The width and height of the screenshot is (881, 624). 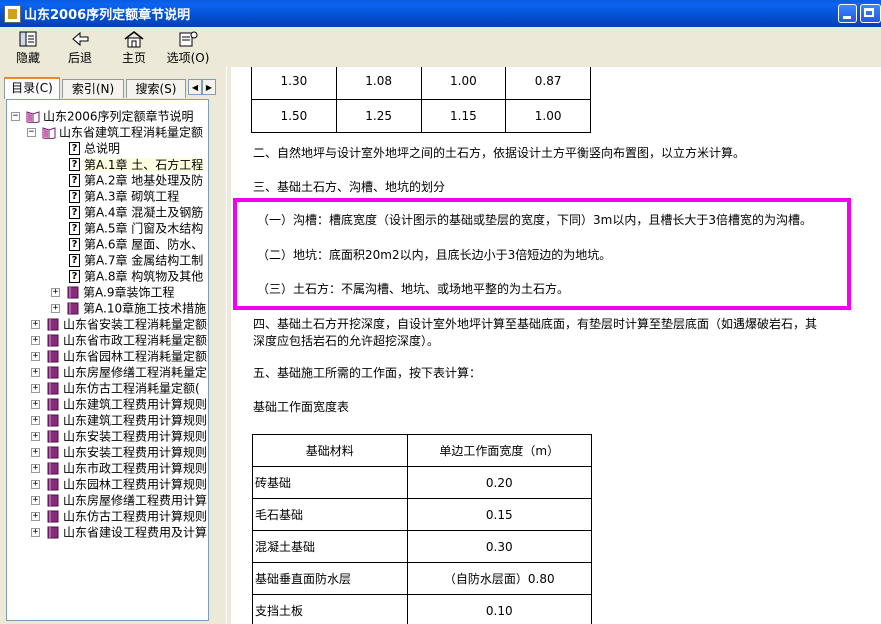 I want to click on table-cell: 0.15, so click(x=499, y=514).